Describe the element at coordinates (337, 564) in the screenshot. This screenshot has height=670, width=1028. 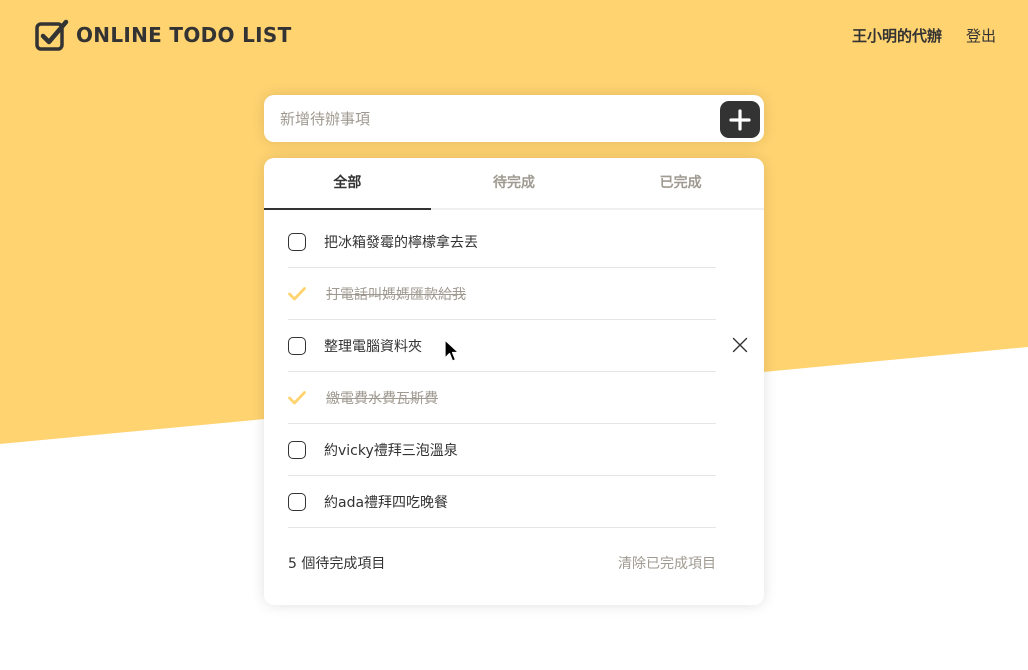
I see `pending-count: 5 個待完成項目` at that location.